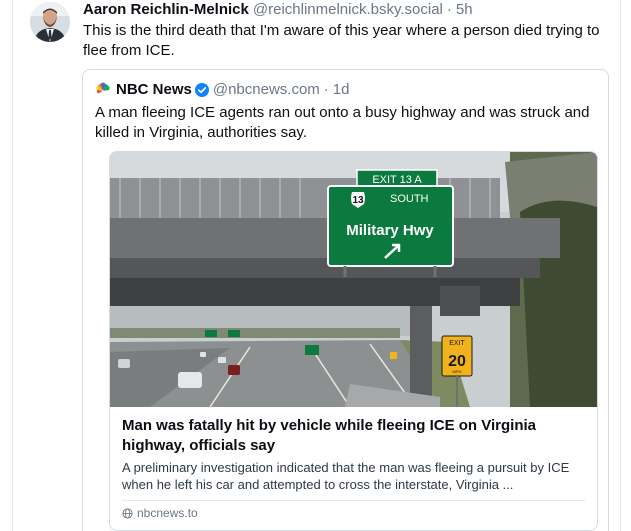 This screenshot has height=531, width=631. Describe the element at coordinates (353, 500) in the screenshot. I see `link-card-divider` at that location.